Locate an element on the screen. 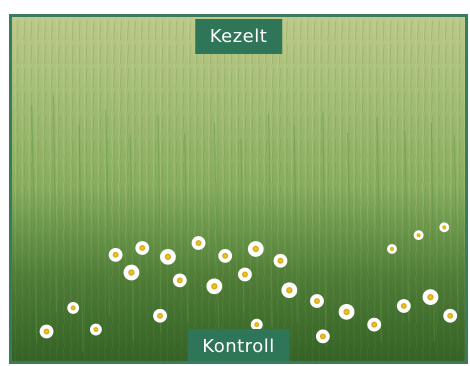 This screenshot has height=366, width=470. control-label: Kontroll is located at coordinates (238, 345).